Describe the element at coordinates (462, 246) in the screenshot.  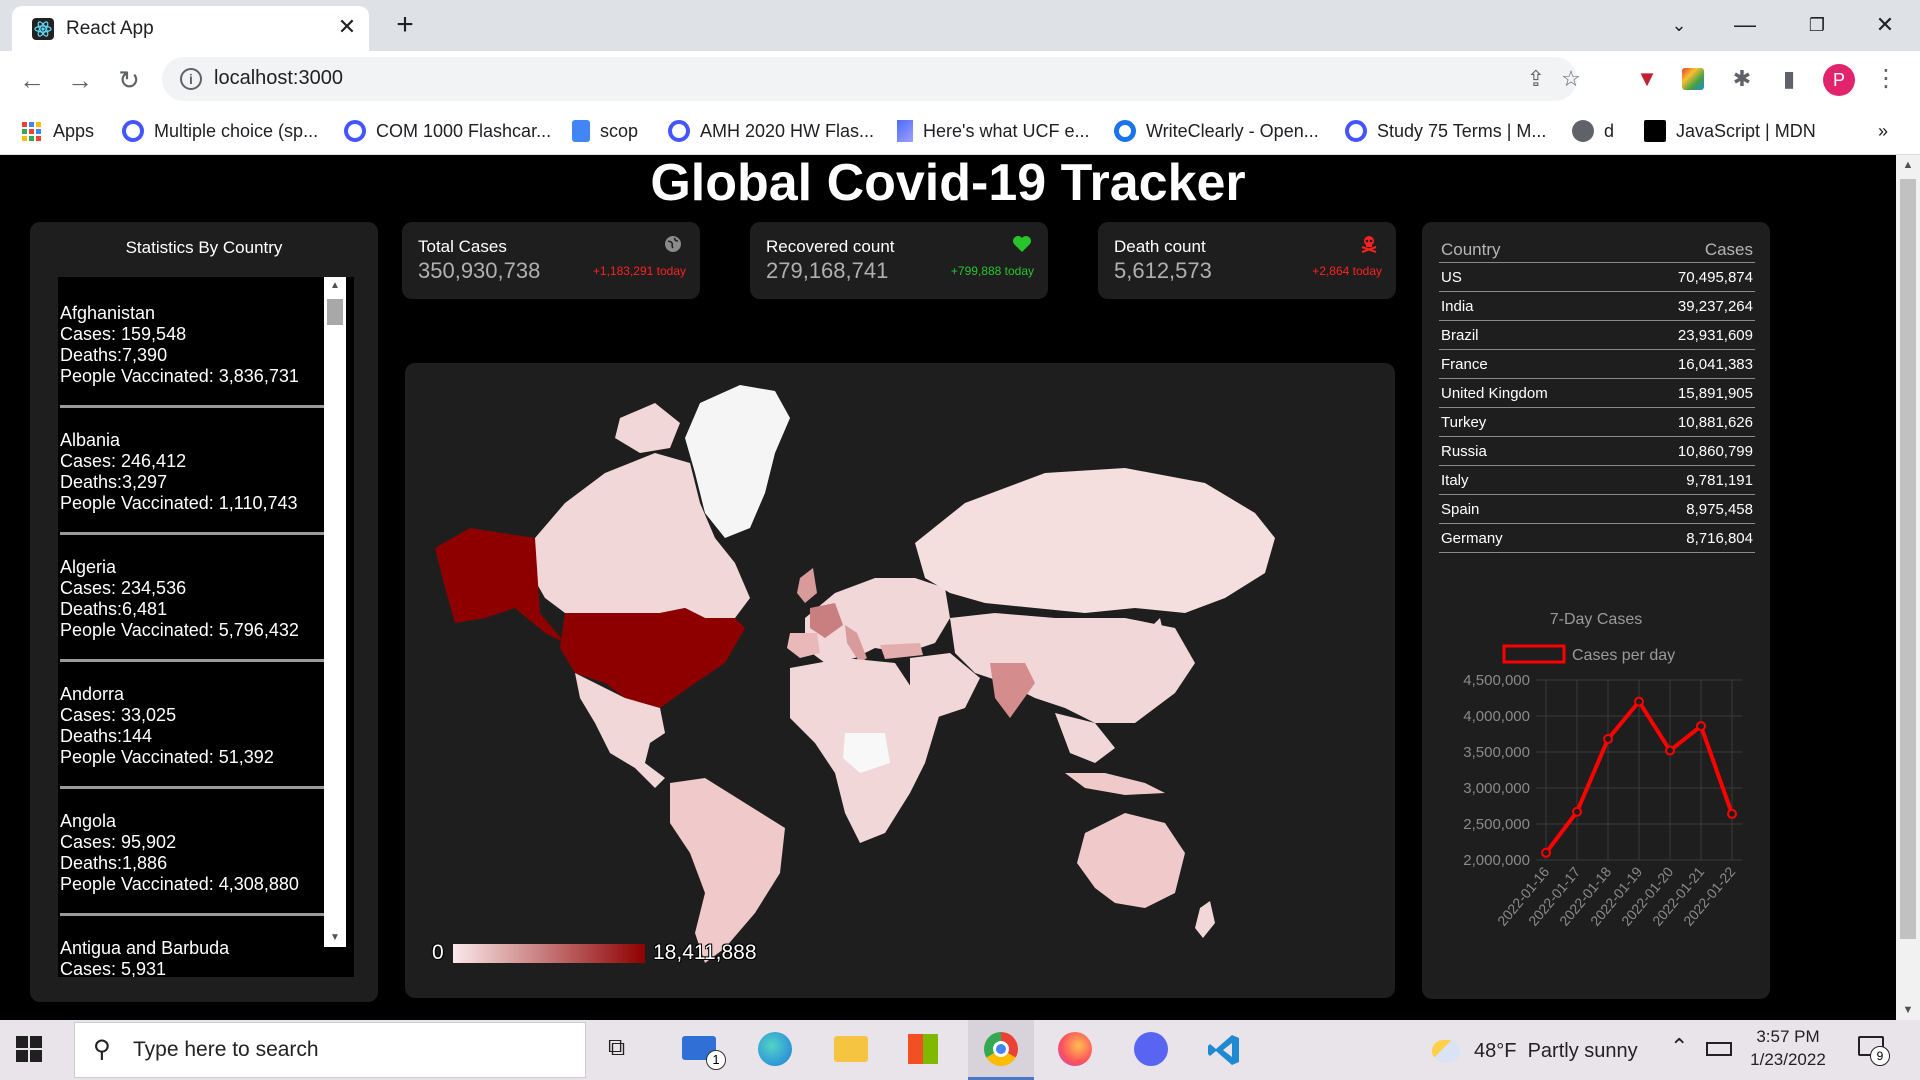
I see `card-label: Total Cases` at that location.